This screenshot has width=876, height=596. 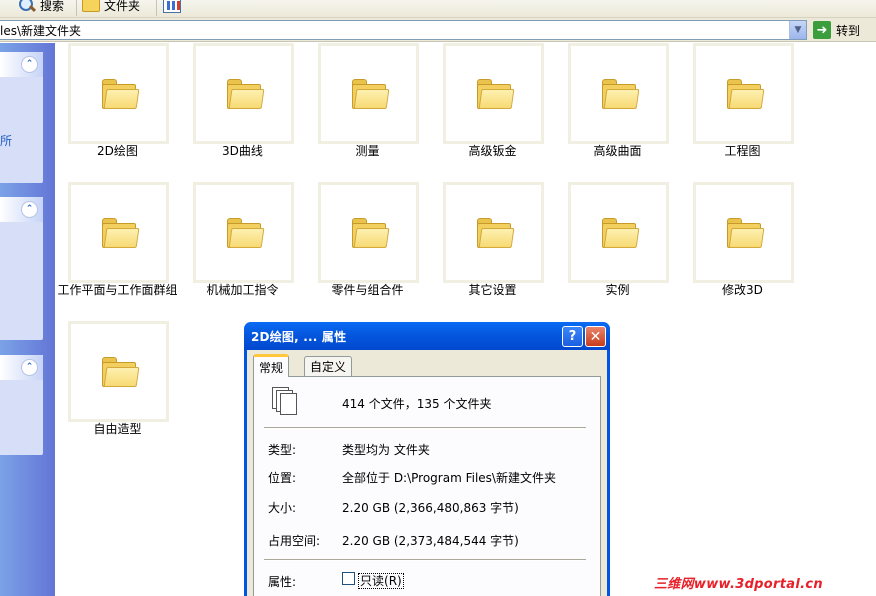 I want to click on folder-item: 机械加工指令, so click(x=242, y=245).